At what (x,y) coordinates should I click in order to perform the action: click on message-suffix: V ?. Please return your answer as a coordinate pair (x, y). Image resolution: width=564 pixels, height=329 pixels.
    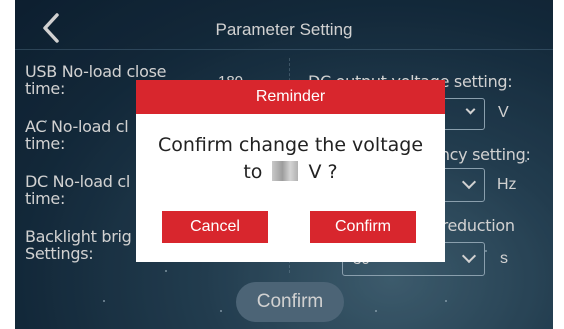
    Looking at the image, I should click on (323, 172).